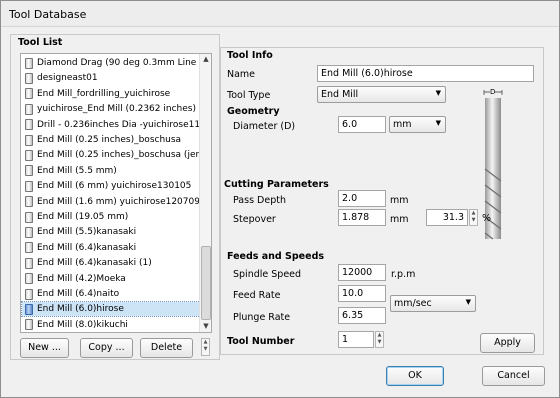 This screenshot has width=560, height=398. Describe the element at coordinates (87, 247) in the screenshot. I see `tool-list-item-label: End Mill (6.4)kanasaki` at that location.